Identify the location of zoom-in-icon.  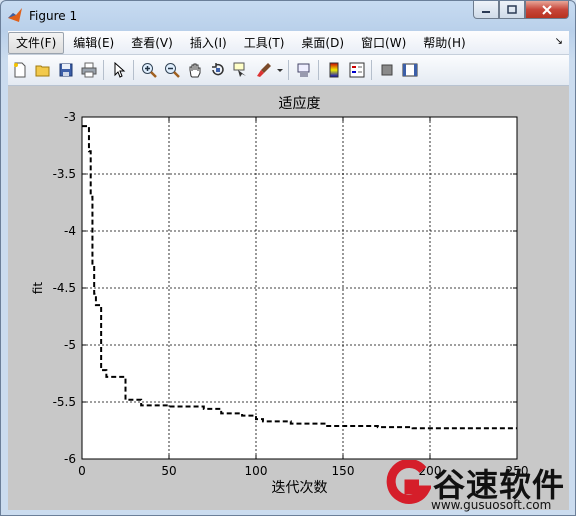
(149, 70).